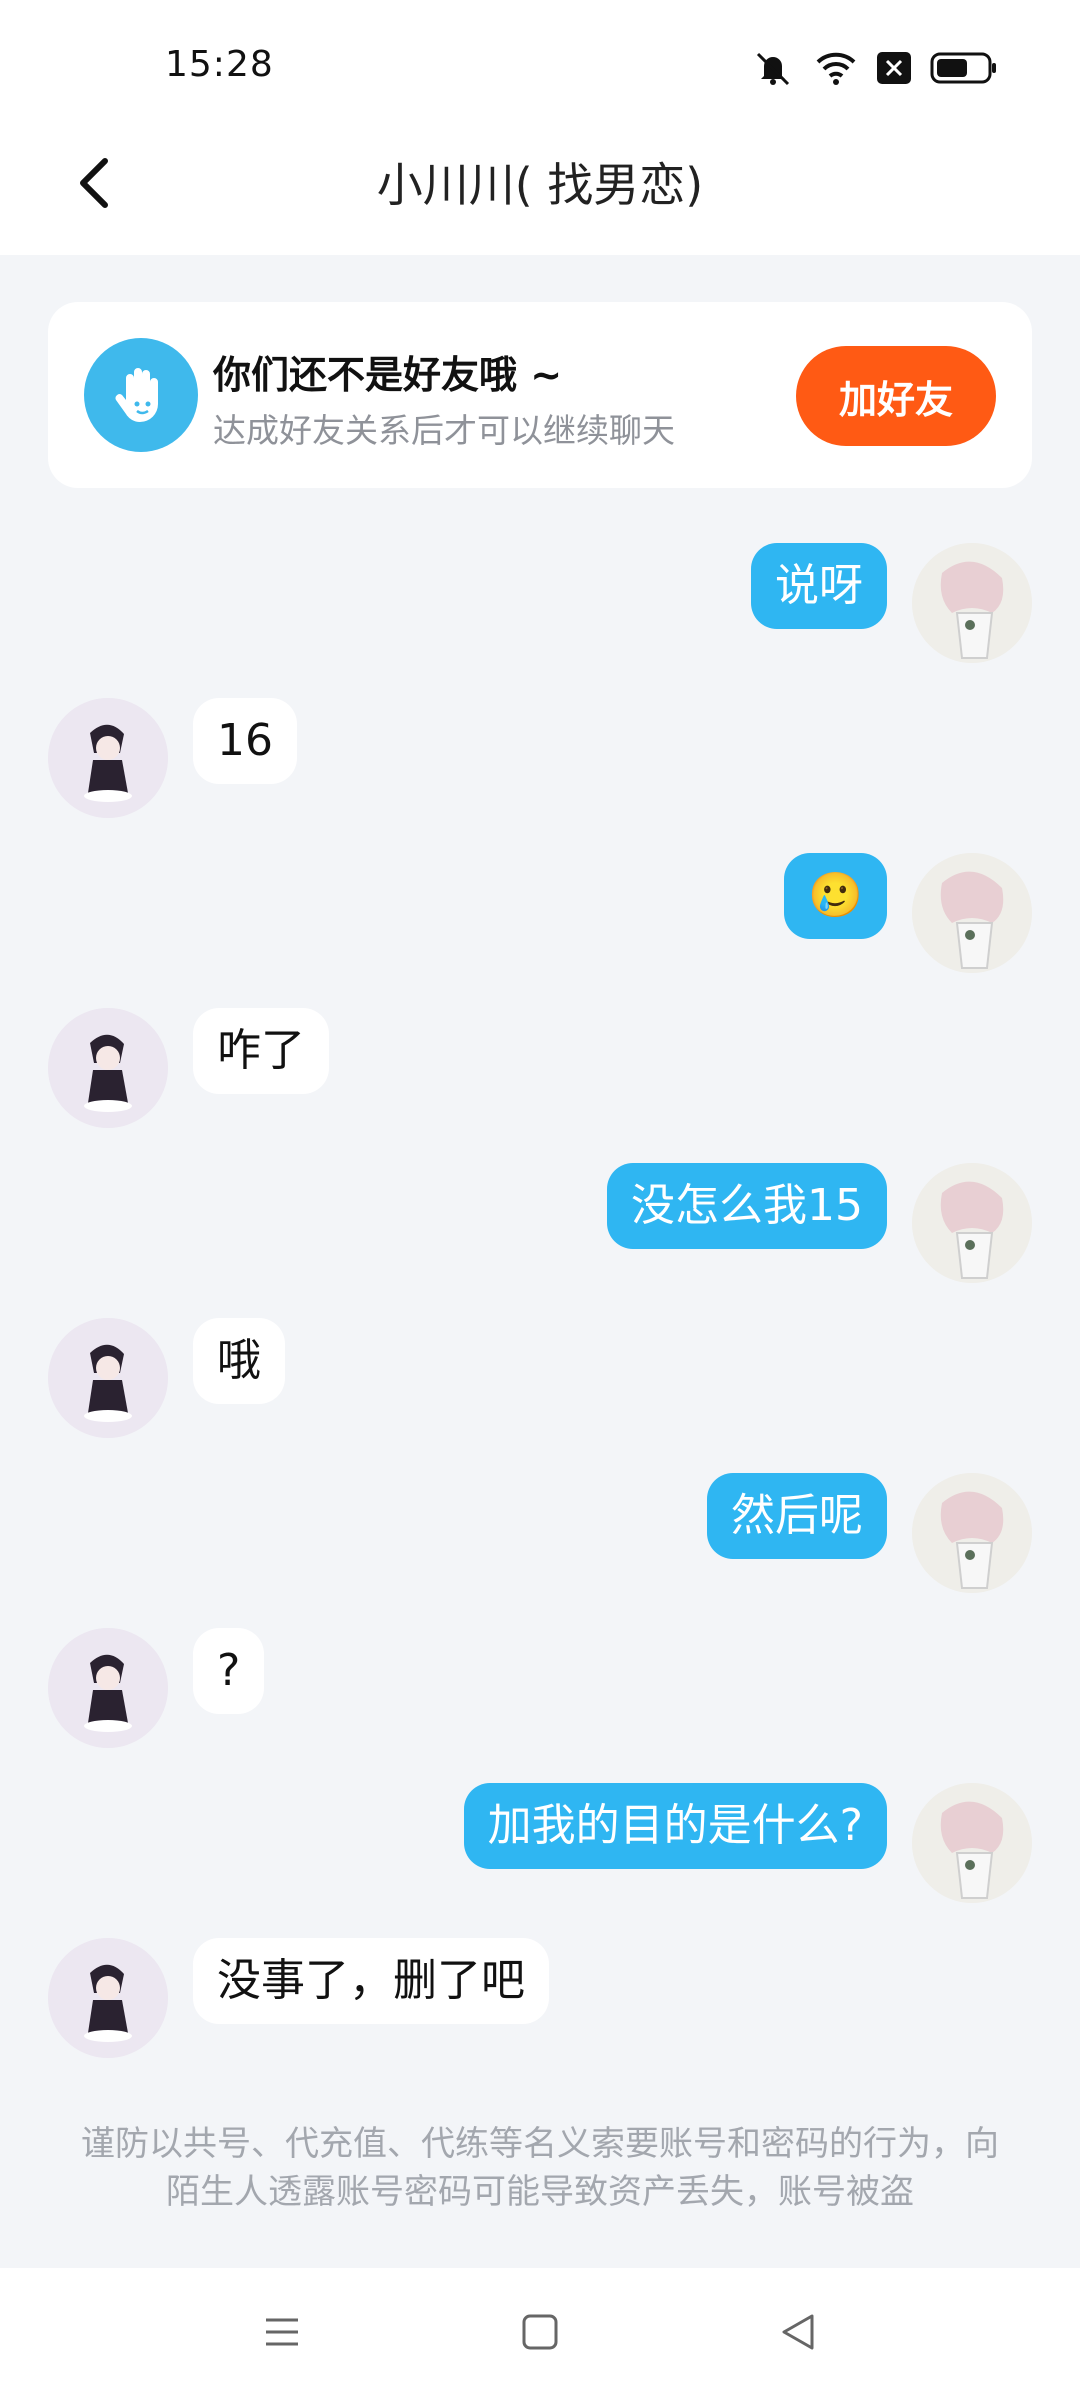 The height and width of the screenshot is (2400, 1080). I want to click on message-row-out: 🥲, so click(540, 915).